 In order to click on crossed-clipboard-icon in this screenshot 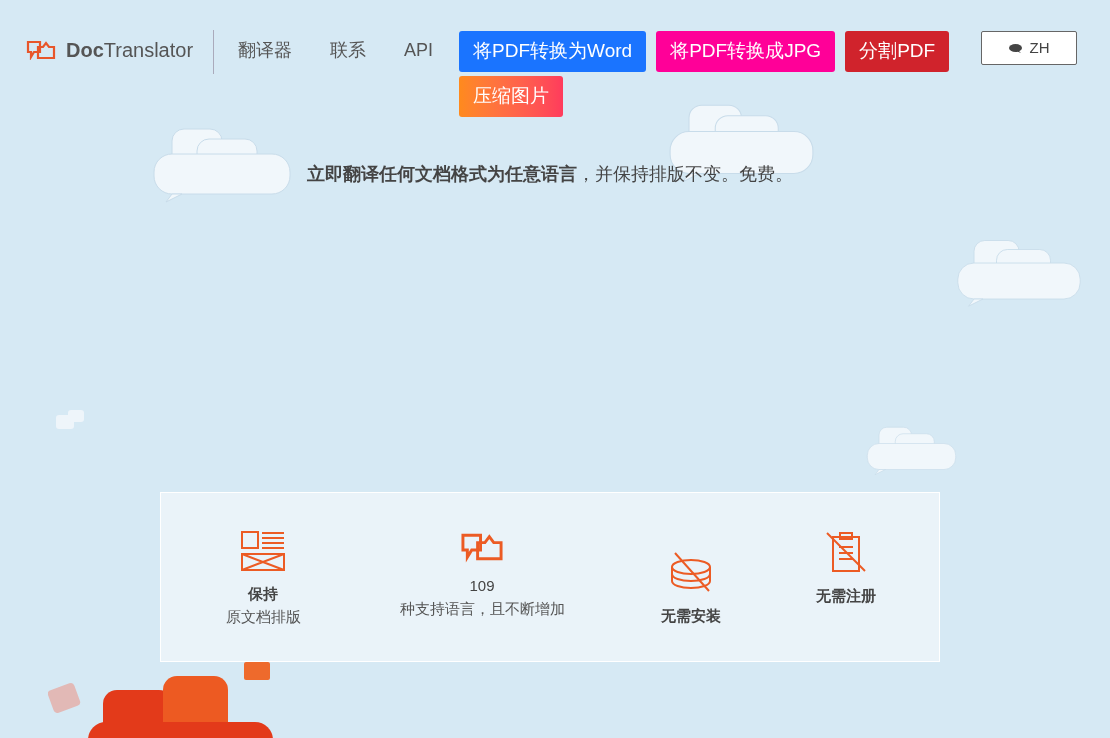, I will do `click(846, 552)`.